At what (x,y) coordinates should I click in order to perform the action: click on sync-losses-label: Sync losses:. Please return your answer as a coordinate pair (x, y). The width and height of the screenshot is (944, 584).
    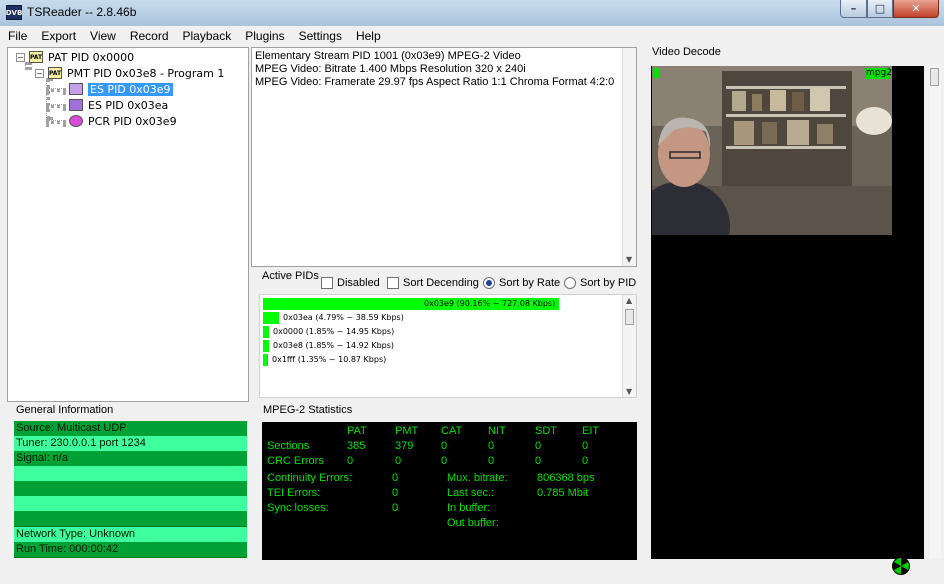
    Looking at the image, I should click on (298, 508).